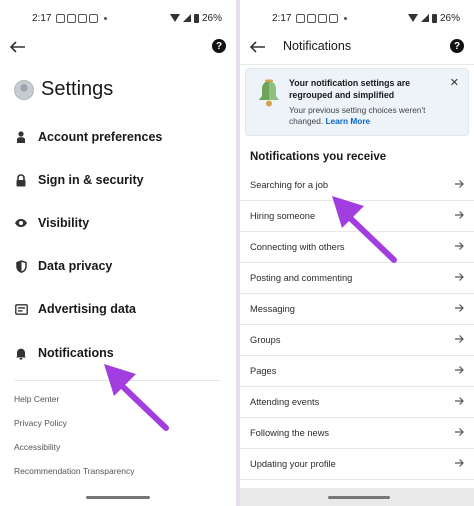  Describe the element at coordinates (36, 399) in the screenshot. I see `help-center-link: Help Center` at that location.